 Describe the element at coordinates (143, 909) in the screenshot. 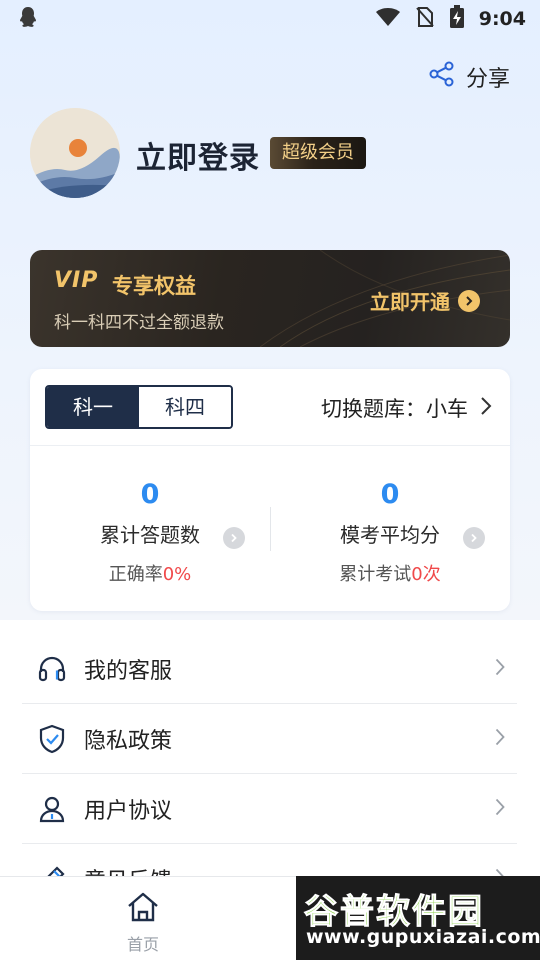

I see `home-icon` at that location.